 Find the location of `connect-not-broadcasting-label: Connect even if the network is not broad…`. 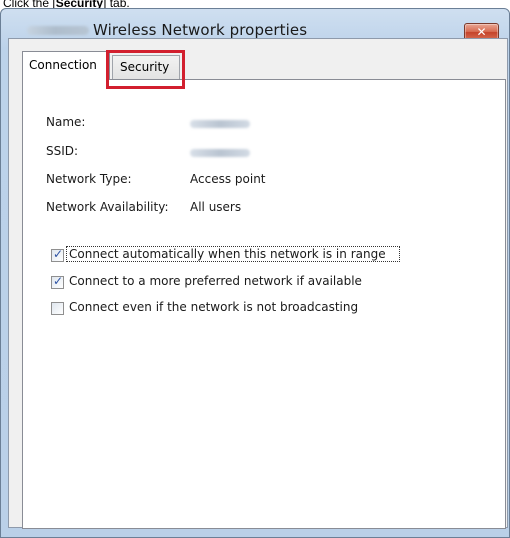

connect-not-broadcasting-label: Connect even if the network is not broad… is located at coordinates (213, 307).